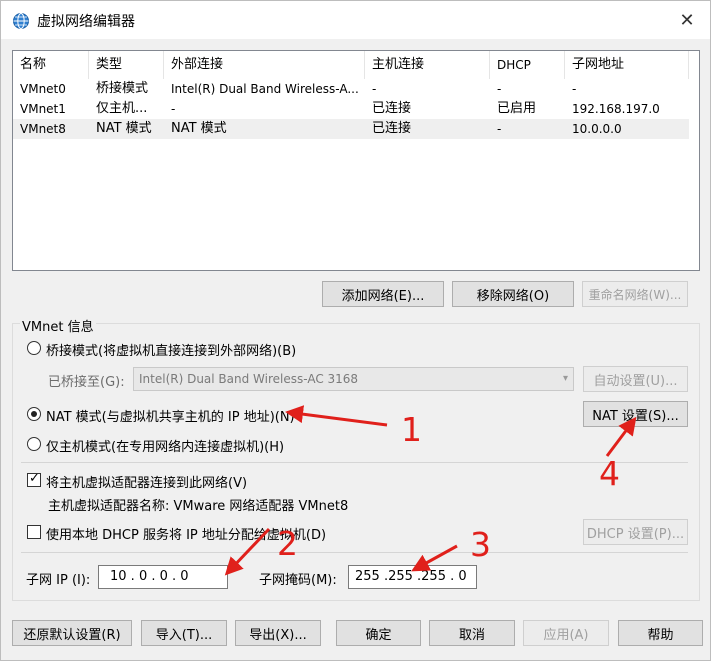 The width and height of the screenshot is (711, 661). What do you see at coordinates (43, 89) in the screenshot?
I see `cell-name: VMnet0` at bounding box center [43, 89].